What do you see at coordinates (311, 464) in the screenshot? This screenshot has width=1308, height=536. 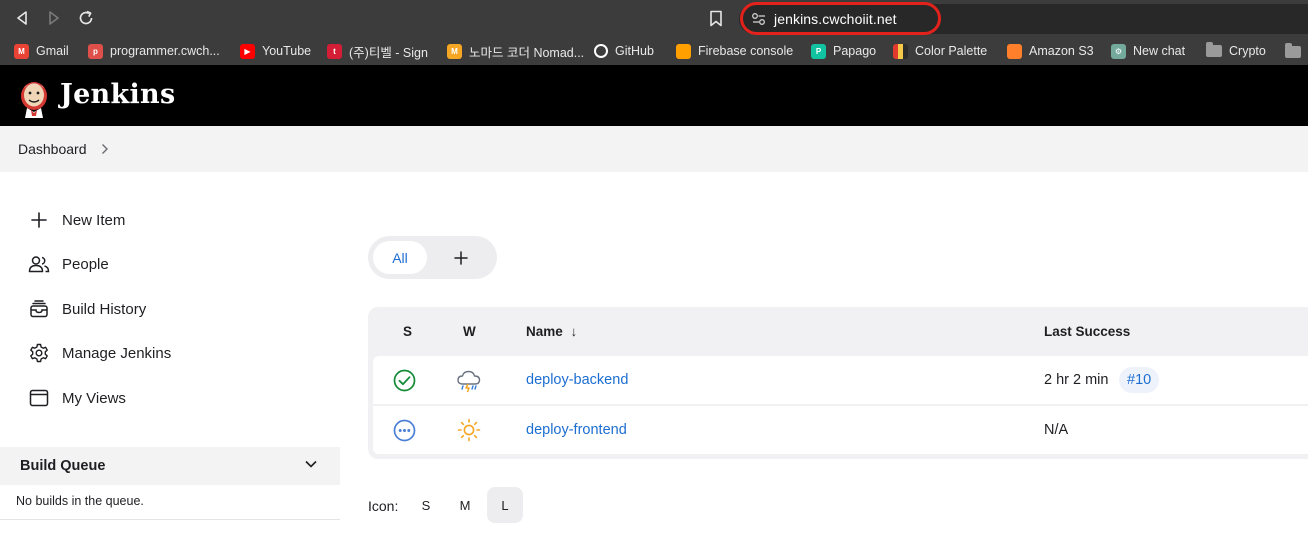 I see `chevron-down-icon` at bounding box center [311, 464].